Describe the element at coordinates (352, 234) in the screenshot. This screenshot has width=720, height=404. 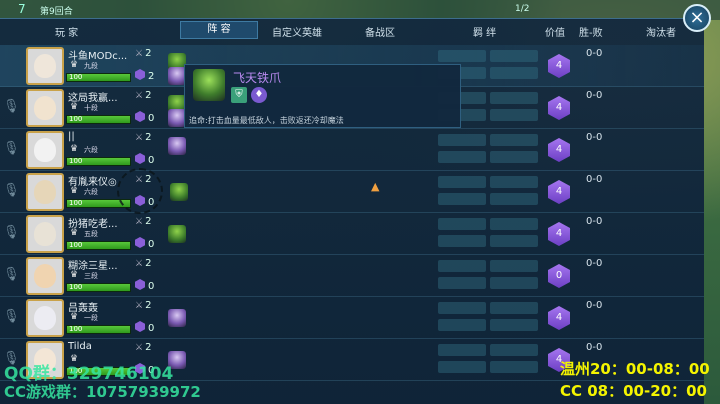
I see `player-row: 🎙 扮猪吃老... ♛ 五段 100 ⚔ 2 0 4 0-0` at that location.